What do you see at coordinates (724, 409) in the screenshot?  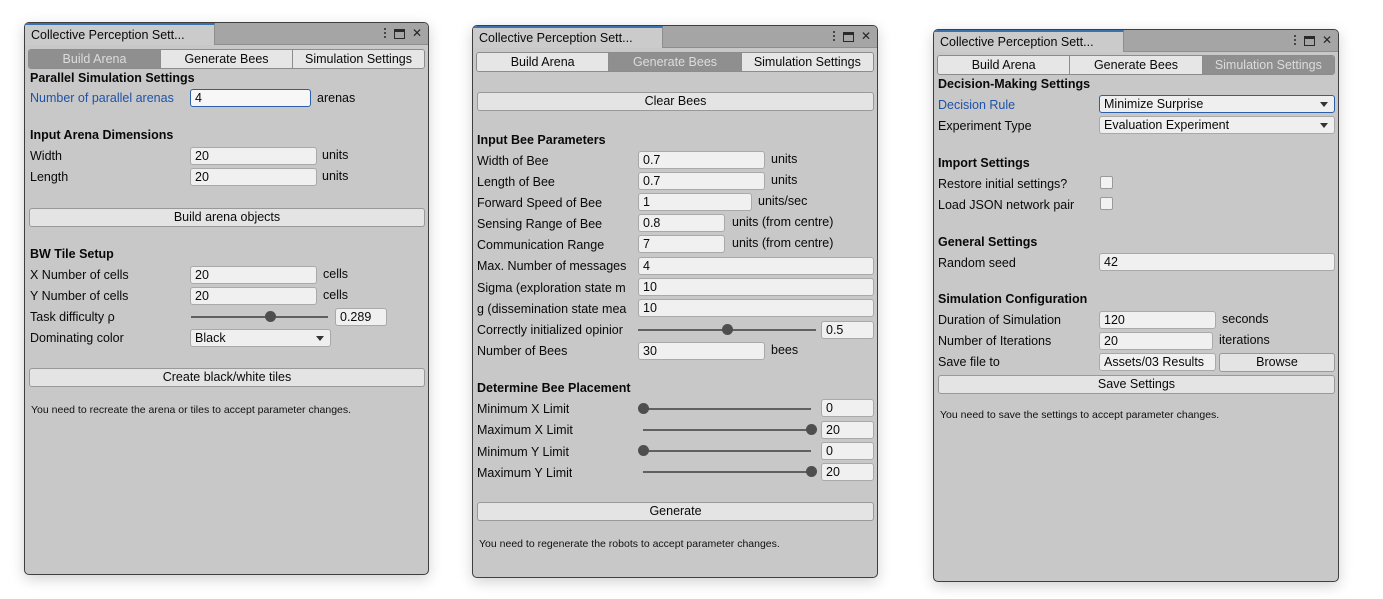 I see `min-x-slider` at bounding box center [724, 409].